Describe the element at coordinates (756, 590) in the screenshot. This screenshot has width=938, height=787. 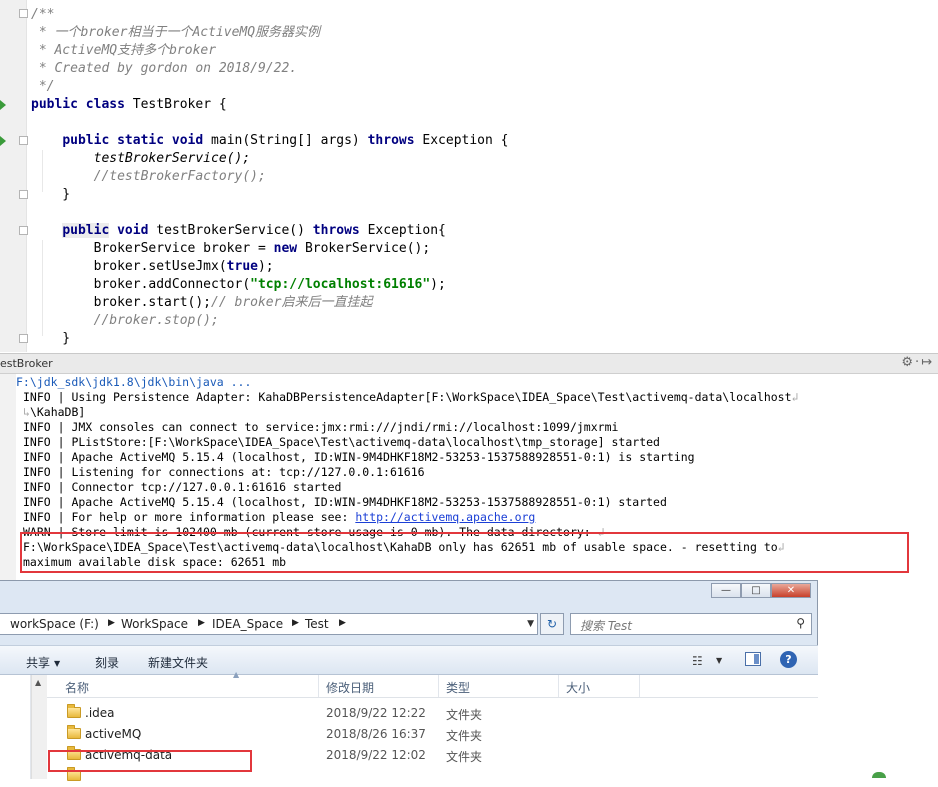
I see `maximize-button: □` at that location.